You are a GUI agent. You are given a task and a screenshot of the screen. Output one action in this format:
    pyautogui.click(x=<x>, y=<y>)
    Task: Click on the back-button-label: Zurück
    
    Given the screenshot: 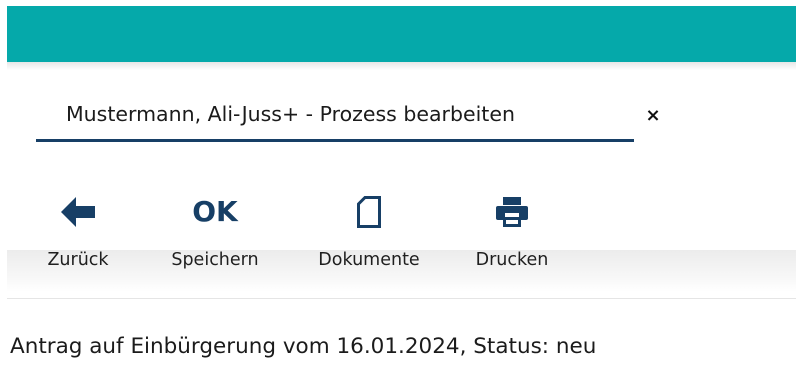 What is the action you would take?
    pyautogui.click(x=78, y=260)
    